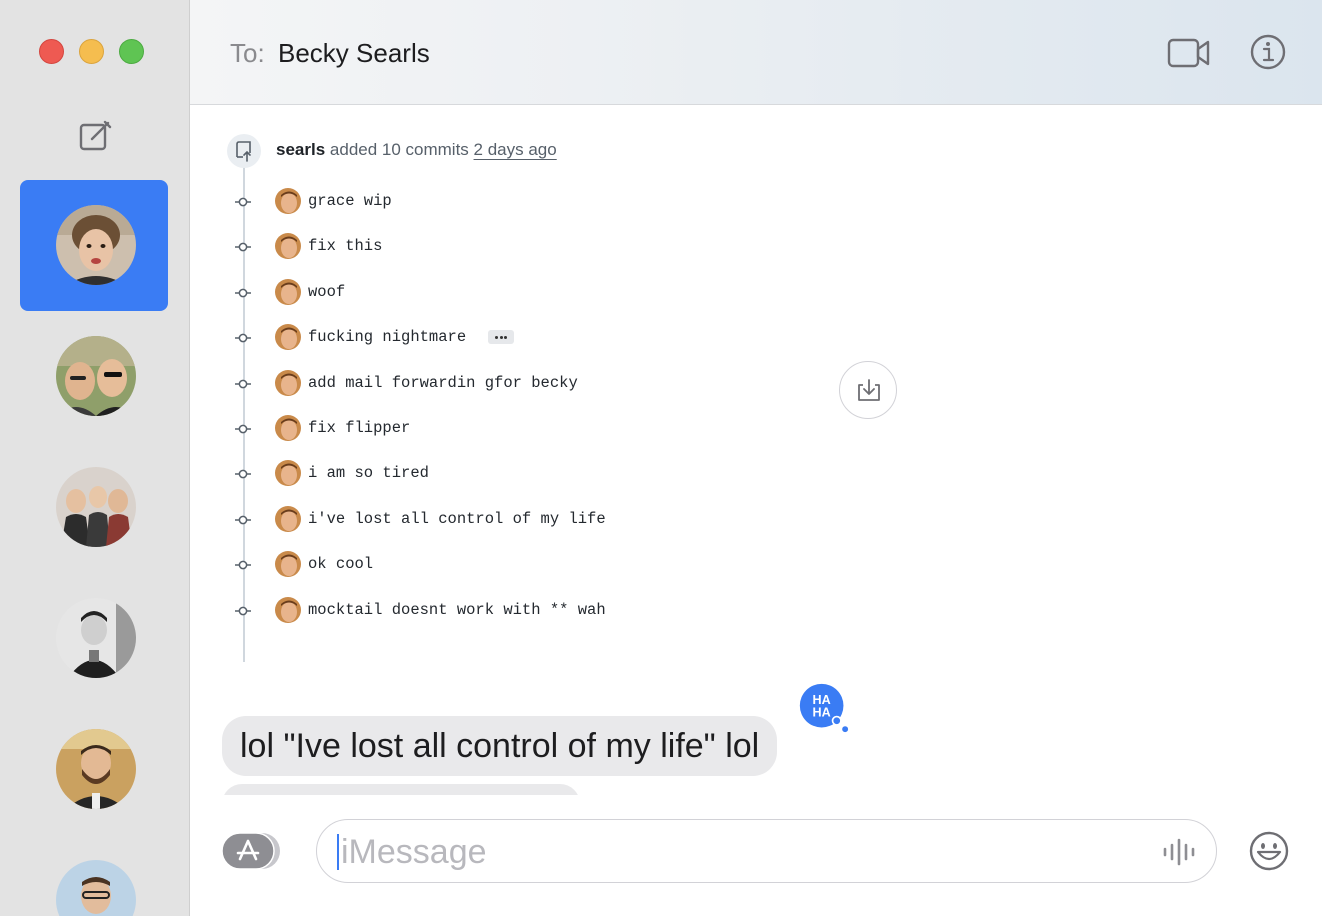 This screenshot has width=1322, height=916. Describe the element at coordinates (822, 713) in the screenshot. I see `tapback-text-2: HA` at that location.